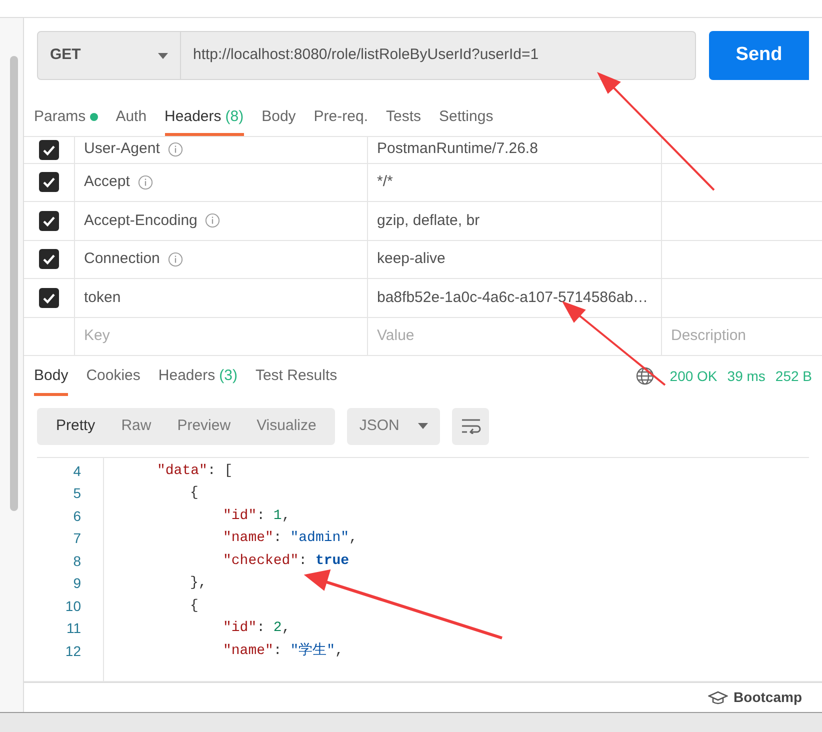  I want to click on count: (3), so click(228, 376).